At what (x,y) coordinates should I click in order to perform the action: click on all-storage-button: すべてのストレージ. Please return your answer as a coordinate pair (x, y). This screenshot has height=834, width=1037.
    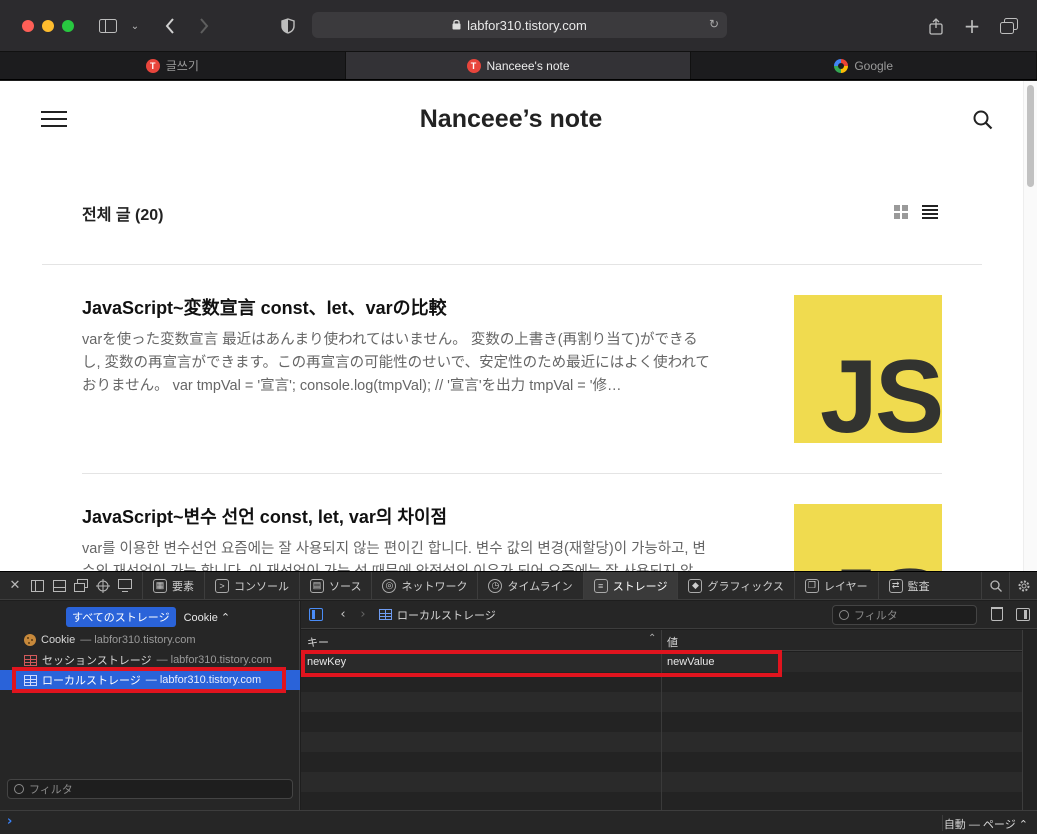
    Looking at the image, I should click on (121, 617).